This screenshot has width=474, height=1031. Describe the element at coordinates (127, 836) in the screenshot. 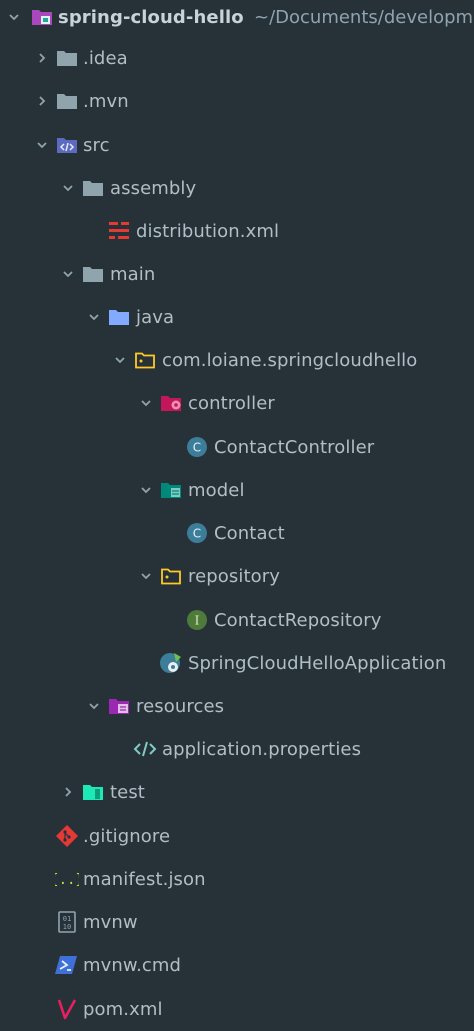

I see `tree-item-label: .gitignore` at that location.